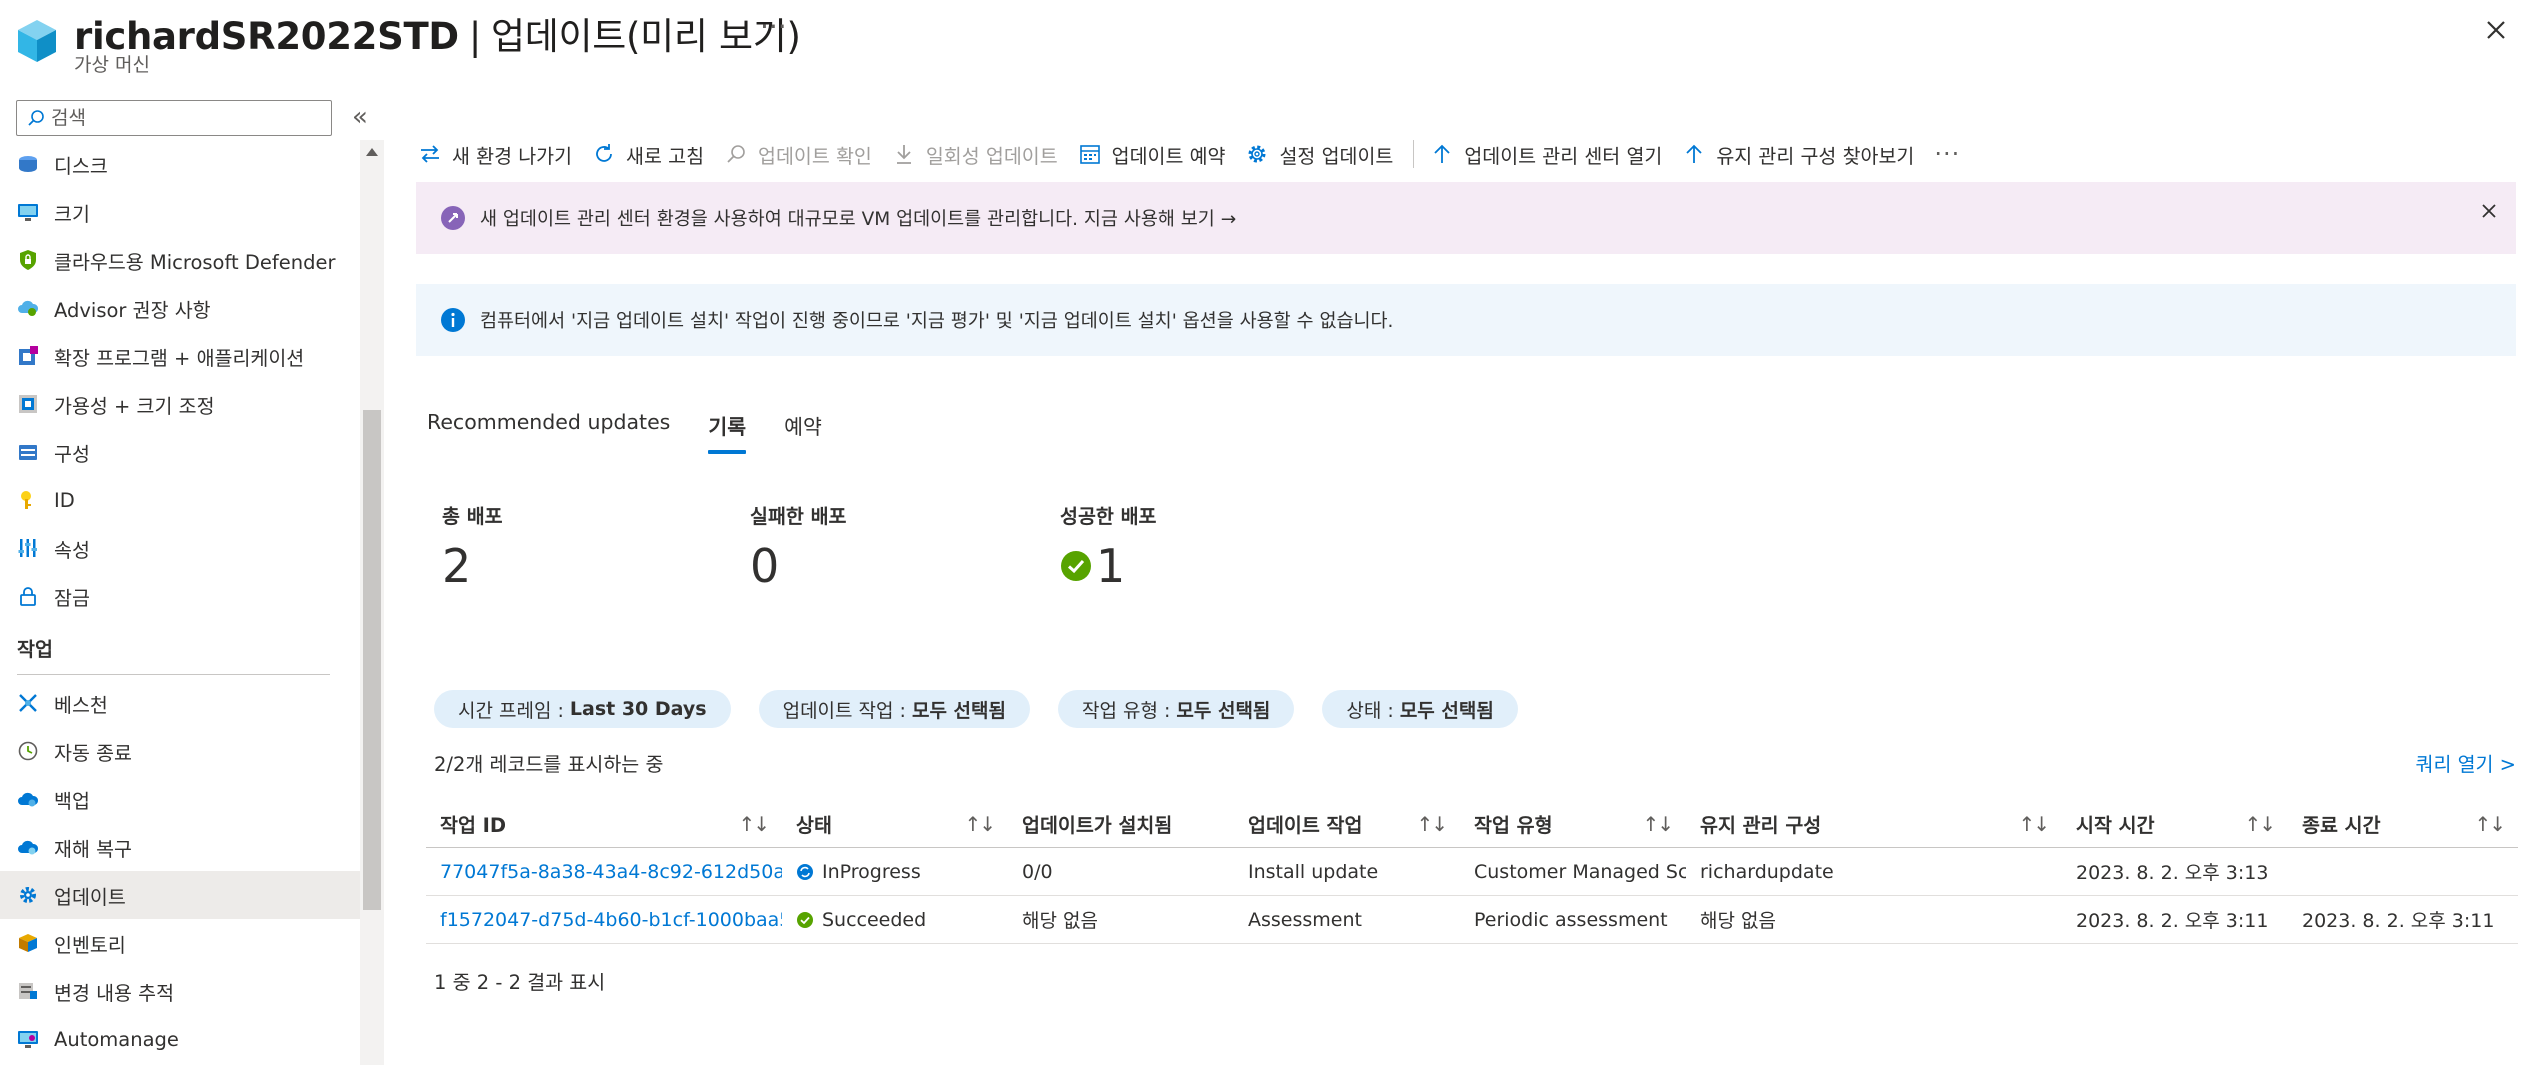 The image size is (2530, 1065). Describe the element at coordinates (180, 500) in the screenshot. I see `sidebar-item-identity: ID` at that location.